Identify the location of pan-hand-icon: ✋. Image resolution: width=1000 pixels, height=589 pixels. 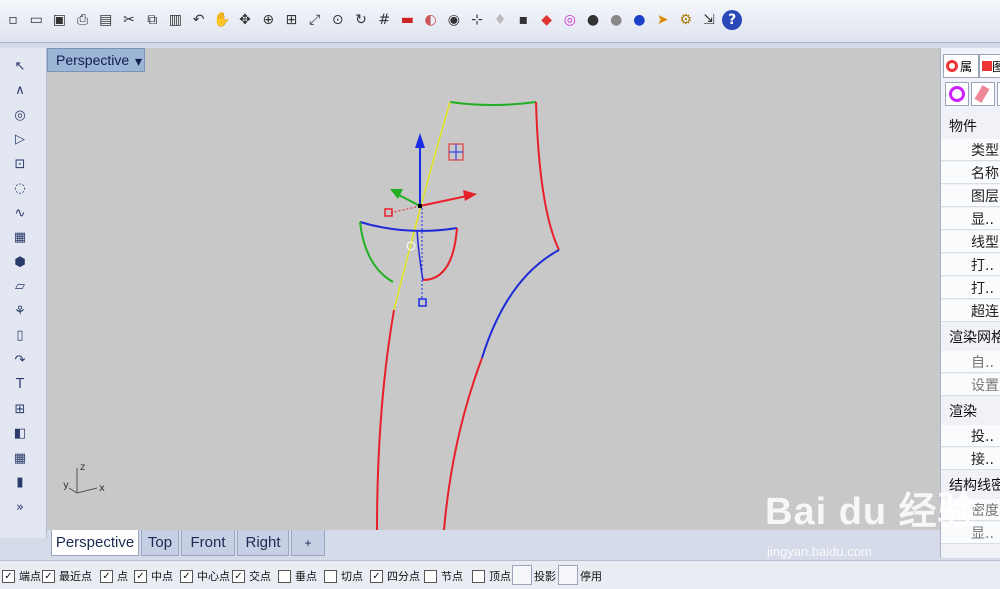
(222, 20).